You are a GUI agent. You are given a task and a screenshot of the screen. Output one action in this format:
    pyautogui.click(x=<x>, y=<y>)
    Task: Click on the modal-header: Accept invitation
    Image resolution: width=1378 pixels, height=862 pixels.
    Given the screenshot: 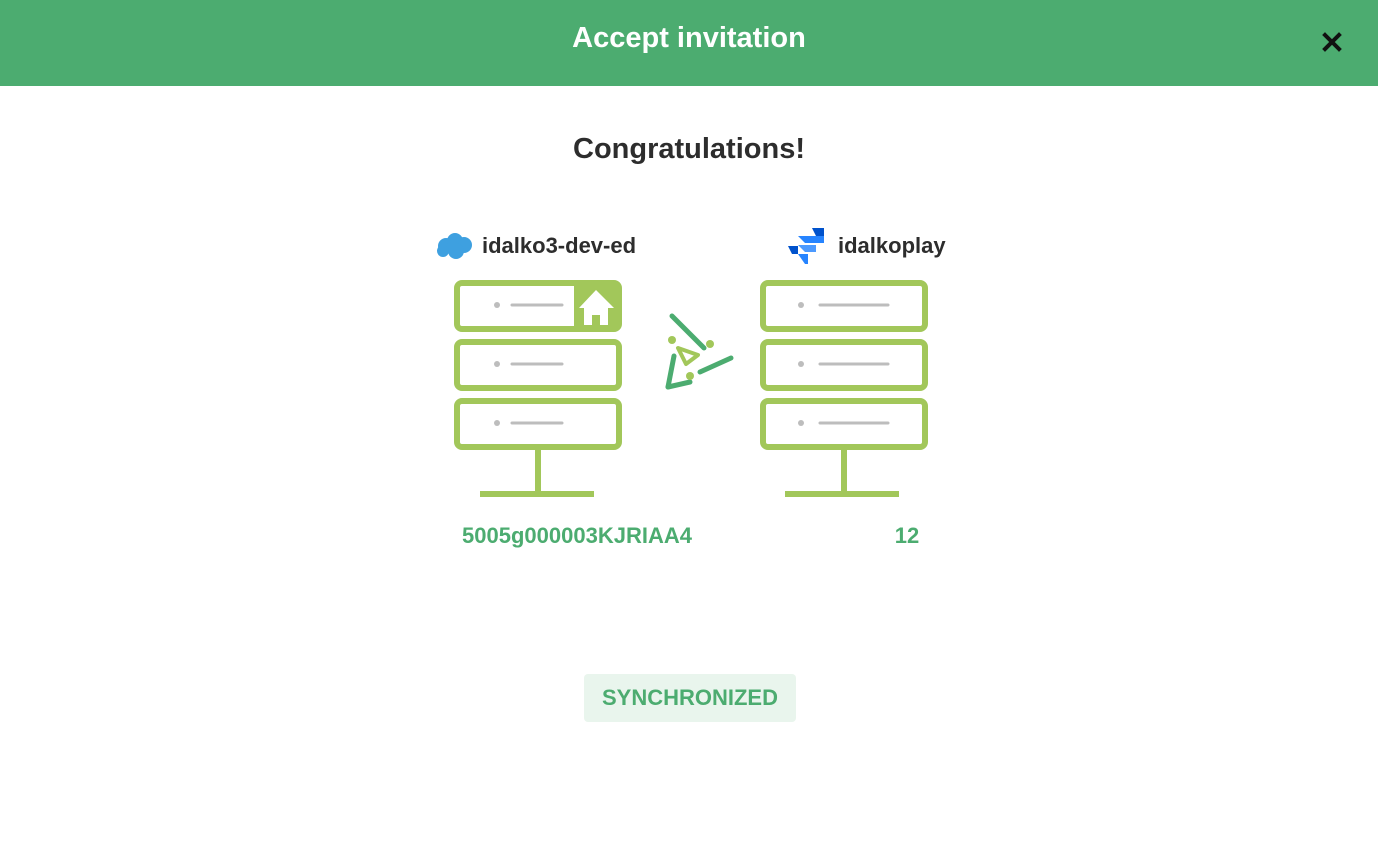 What is the action you would take?
    pyautogui.click(x=689, y=43)
    